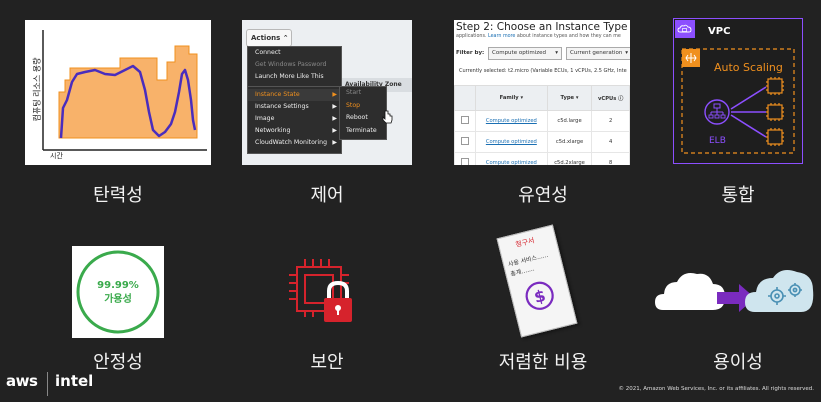  Describe the element at coordinates (128, 92) in the screenshot. I see `capacity-area` at that location.